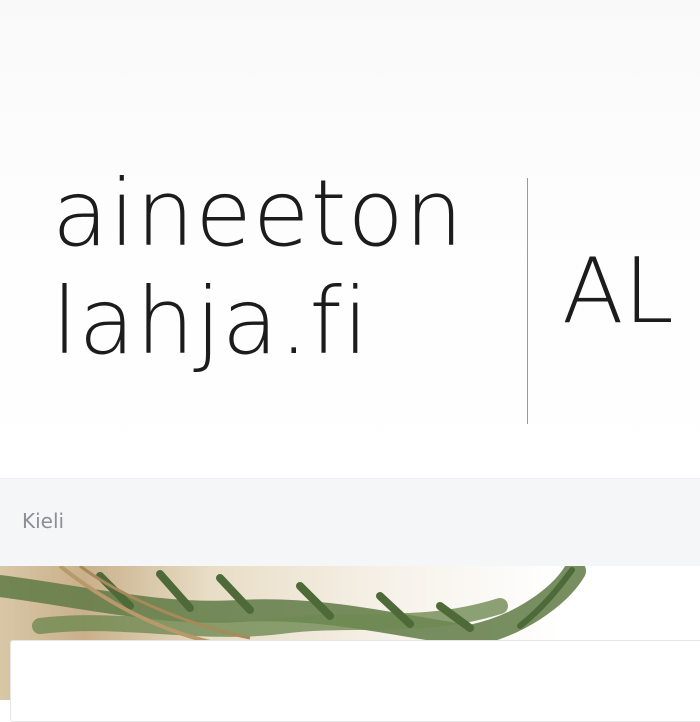 The height and width of the screenshot is (722, 700). I want to click on language-bar: Kieli, so click(350, 522).